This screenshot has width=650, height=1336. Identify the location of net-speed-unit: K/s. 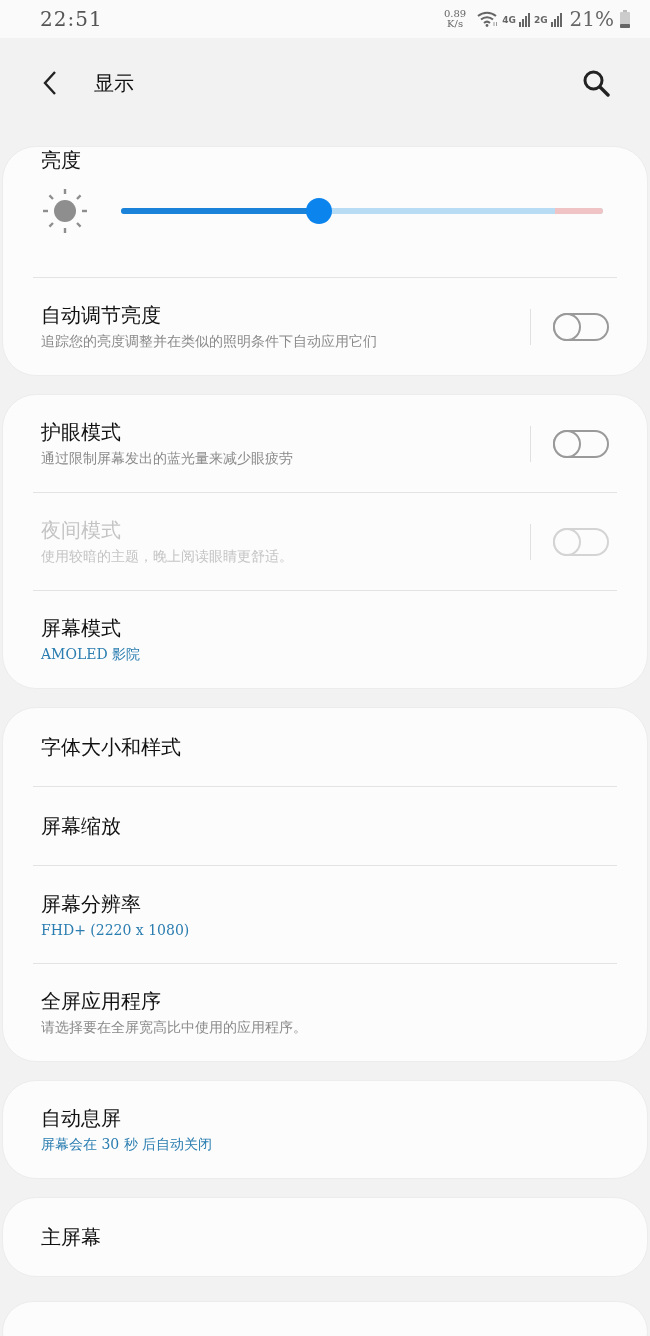
(455, 24).